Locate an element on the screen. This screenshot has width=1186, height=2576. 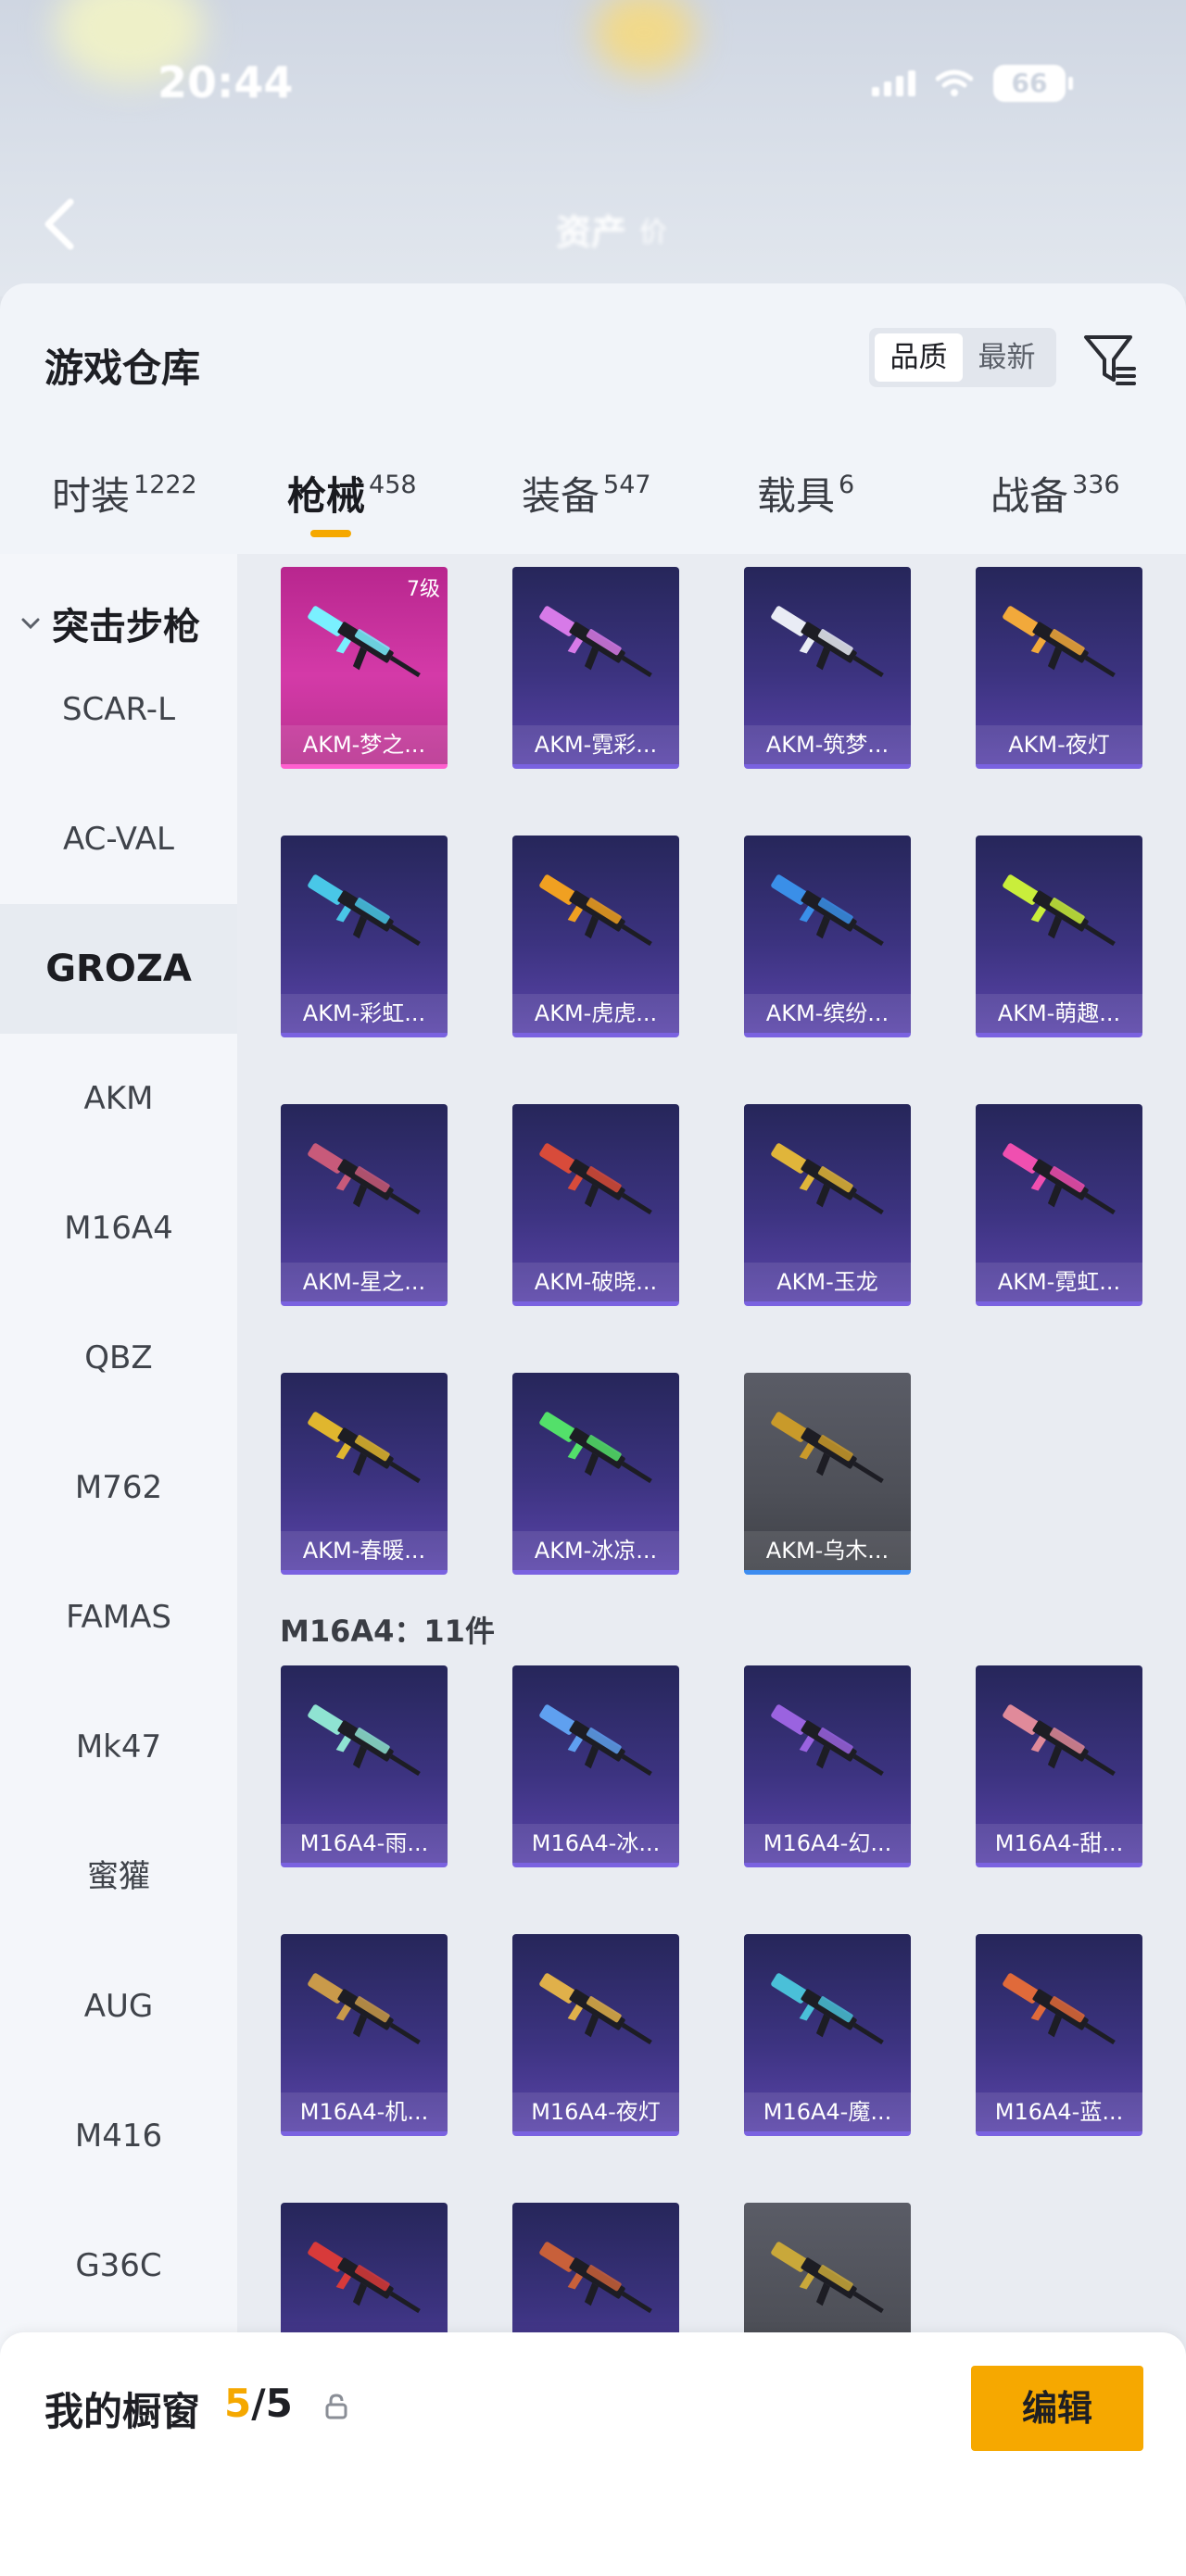
tab-vehicles: 载具 6 is located at coordinates (805, 493).